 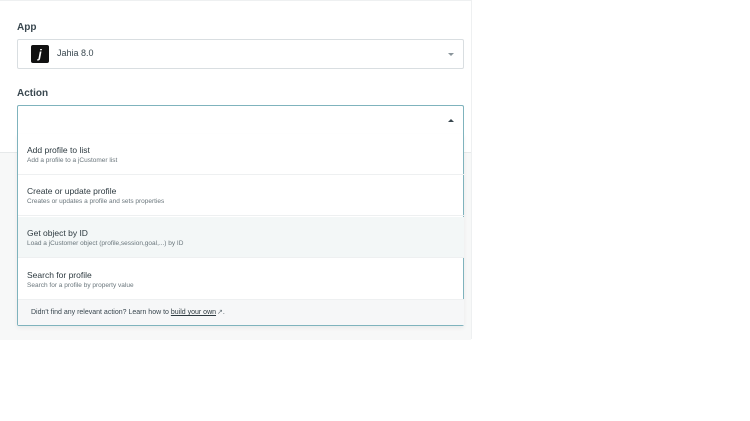 I want to click on footer-suffix: ., so click(x=223, y=312).